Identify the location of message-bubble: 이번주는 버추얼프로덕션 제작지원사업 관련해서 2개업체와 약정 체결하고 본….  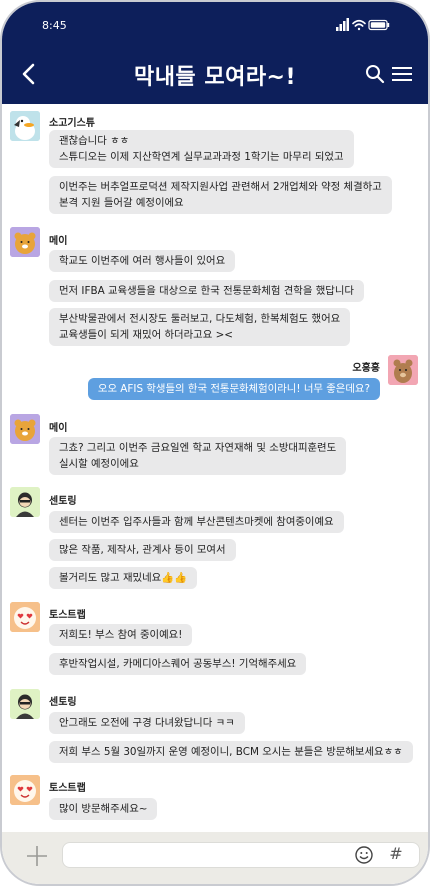
(220, 195).